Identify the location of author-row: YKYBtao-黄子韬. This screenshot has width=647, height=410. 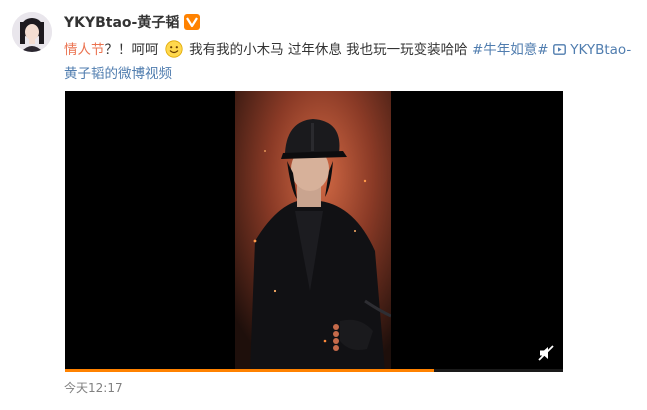
(132, 22).